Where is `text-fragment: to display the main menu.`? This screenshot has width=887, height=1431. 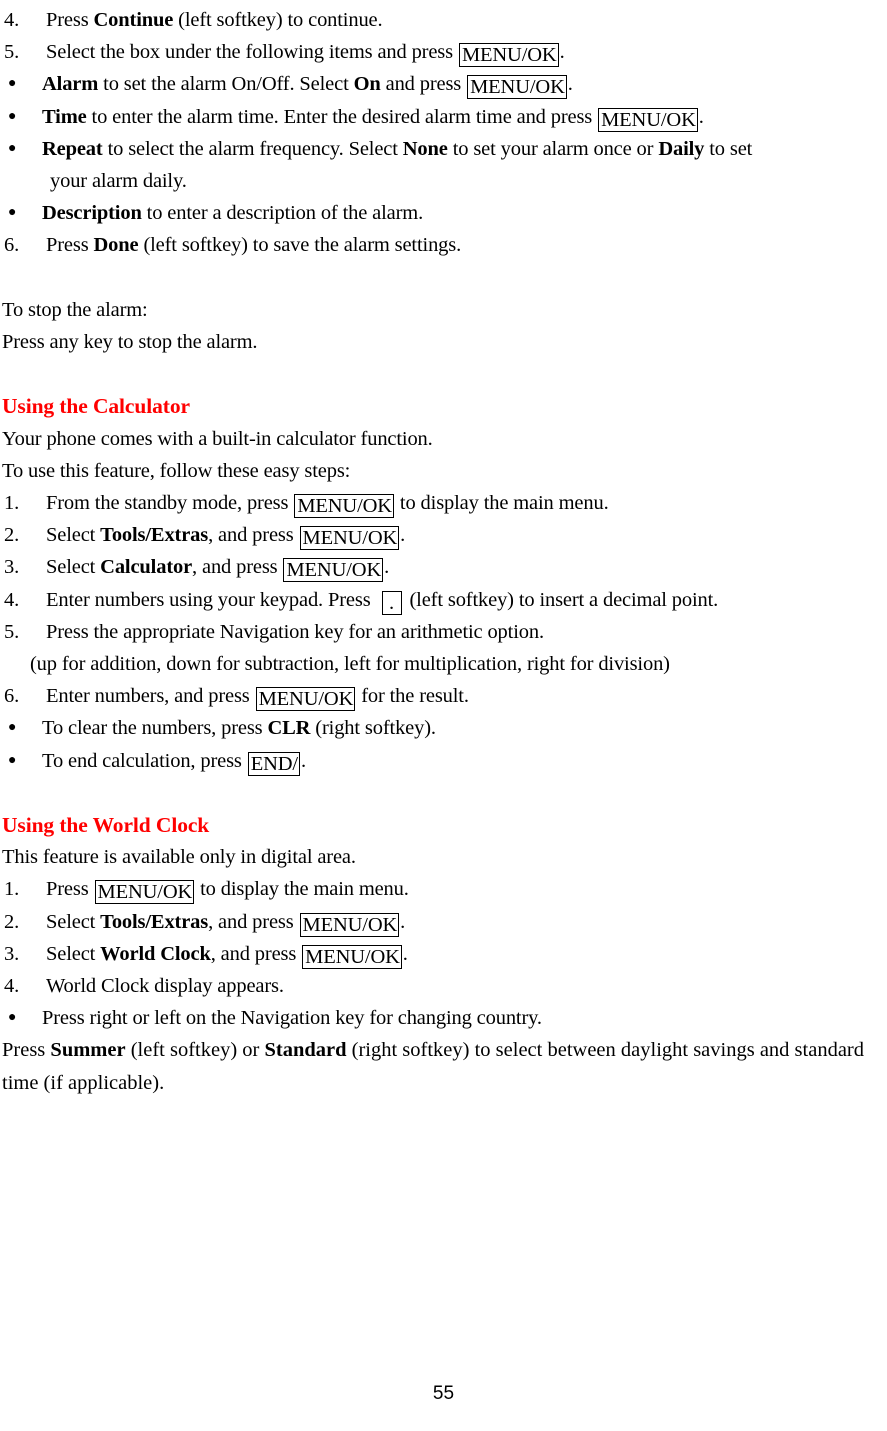
text-fragment: to display the main menu. is located at coordinates (302, 889).